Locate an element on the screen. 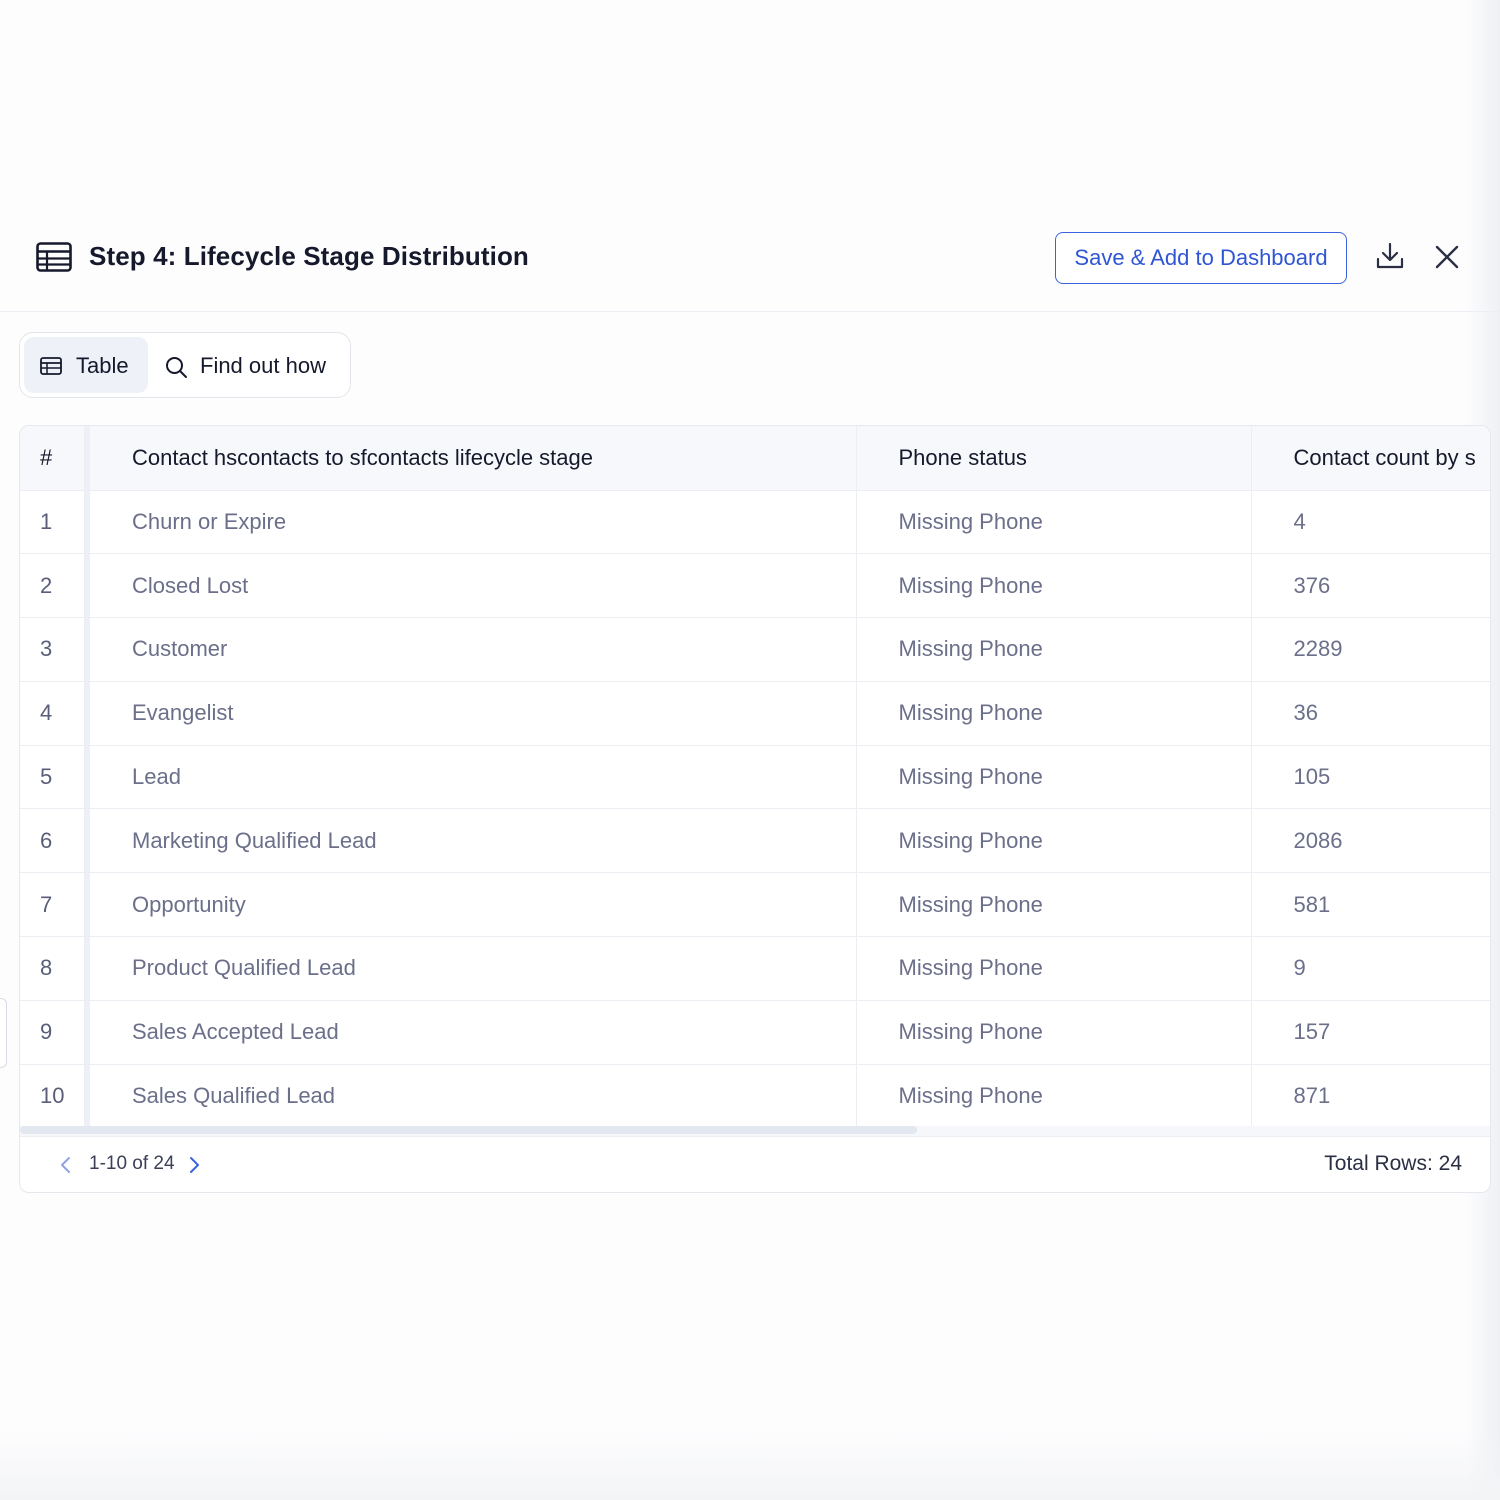 The height and width of the screenshot is (1500, 1500). table-row: 5 Lead Missing Phone 105 is located at coordinates (755, 777).